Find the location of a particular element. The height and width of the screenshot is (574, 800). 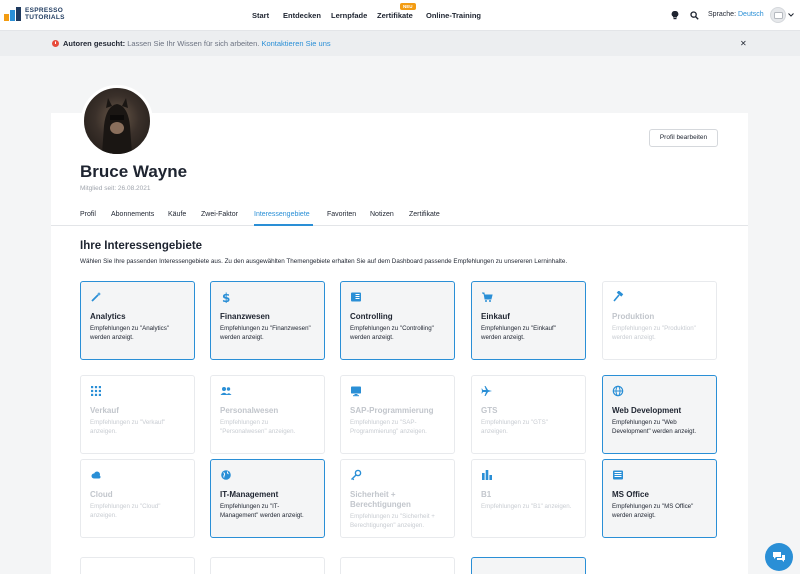

espresso-tutorials-logo: ESPRESSO TUTORIALS is located at coordinates (34, 14).